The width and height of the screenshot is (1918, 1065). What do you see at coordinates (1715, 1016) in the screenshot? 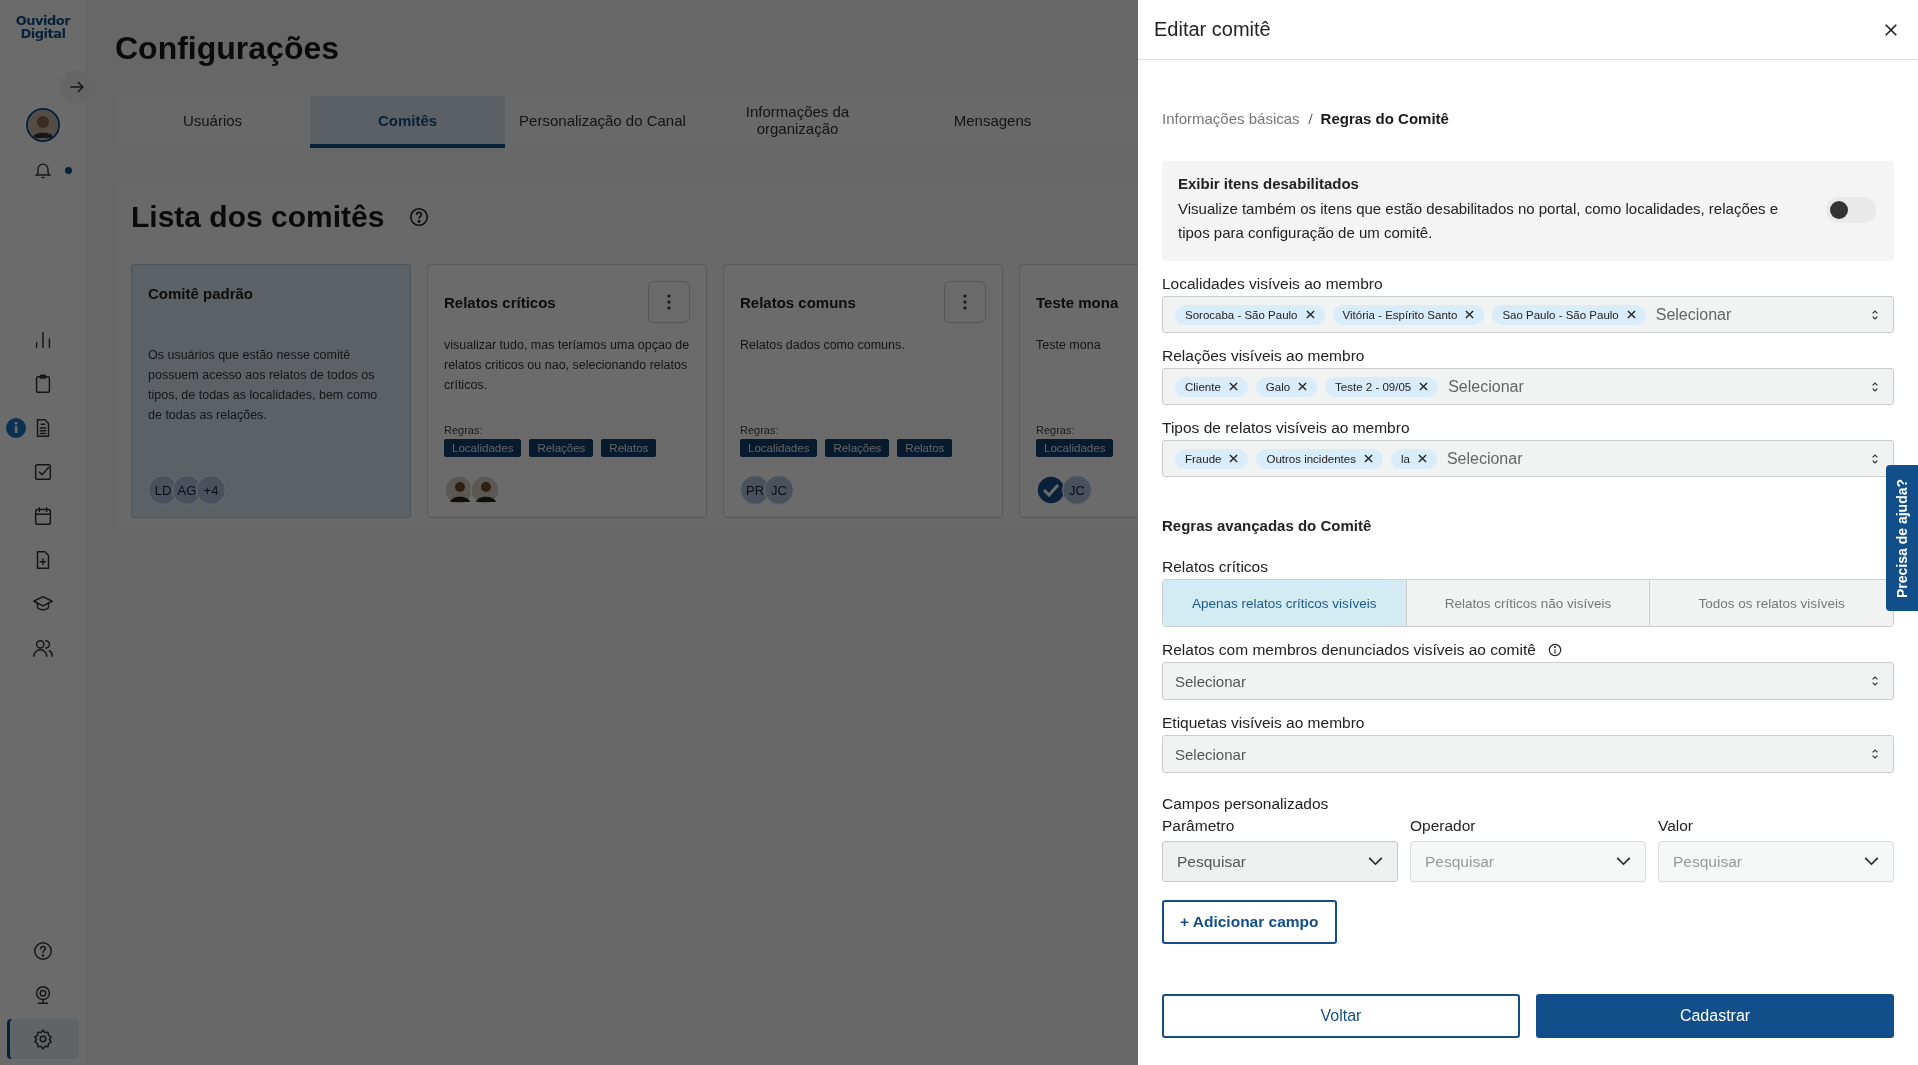
I see `submit-button: Cadastrar` at bounding box center [1715, 1016].